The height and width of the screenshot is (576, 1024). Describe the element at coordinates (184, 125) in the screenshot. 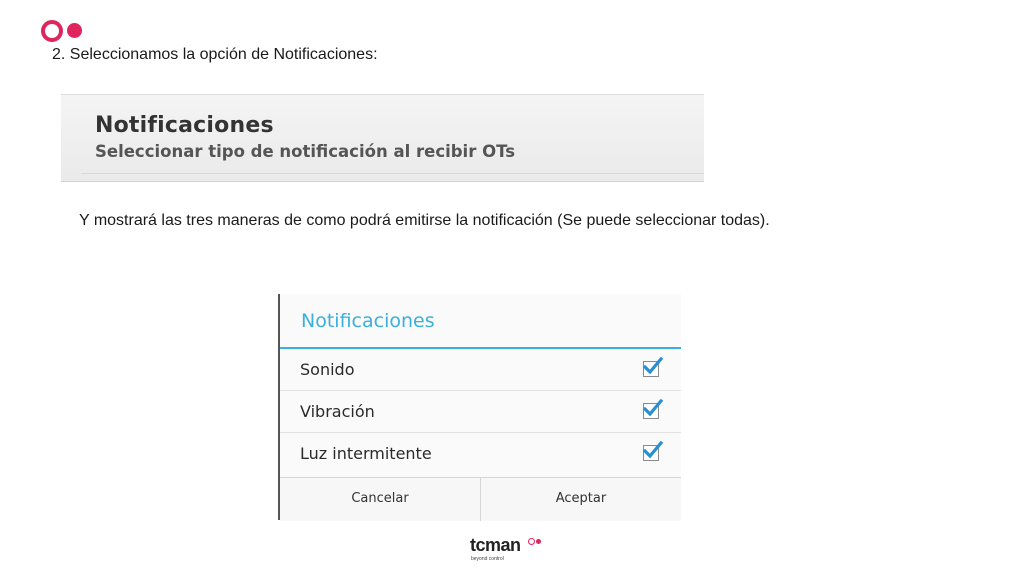

I see `preference-title: Notificaciones` at that location.